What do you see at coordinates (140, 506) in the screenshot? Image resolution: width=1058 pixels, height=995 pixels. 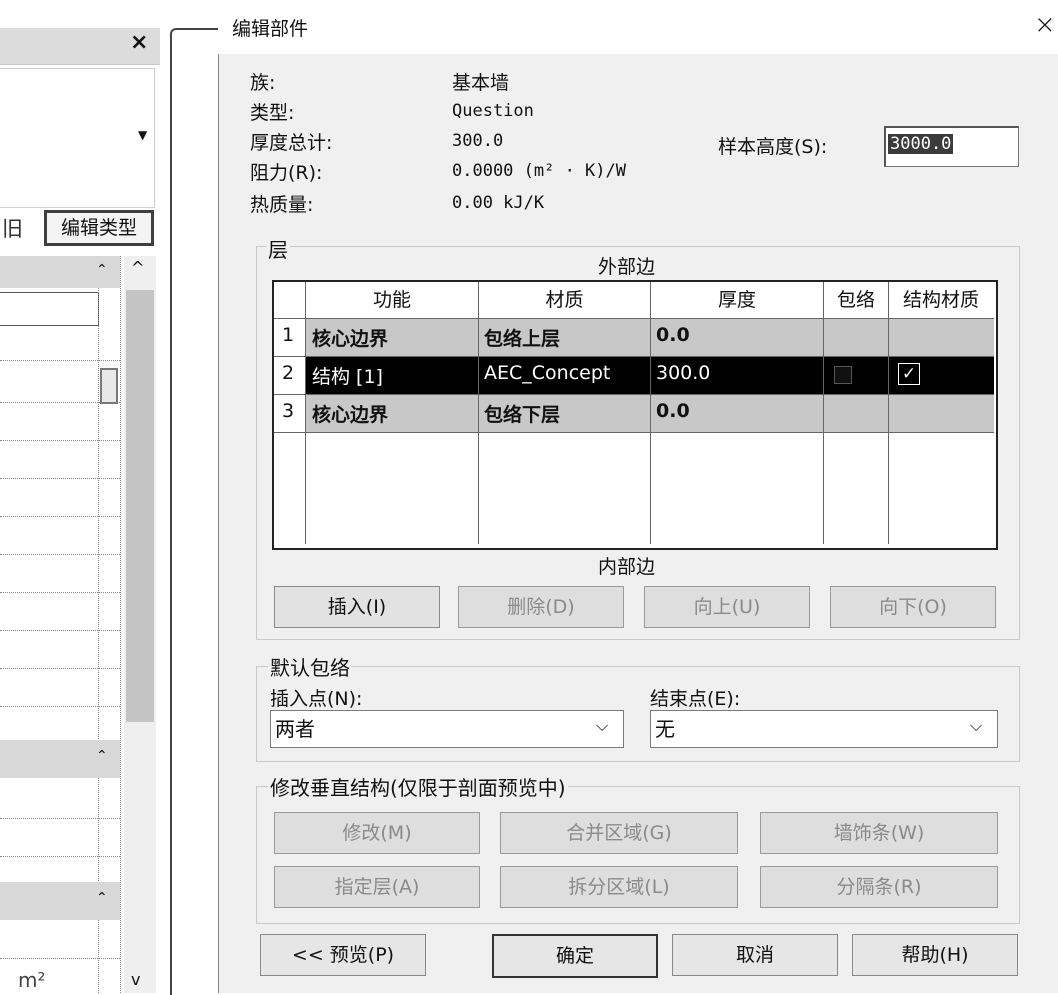 I see `scrollbar-thumb` at bounding box center [140, 506].